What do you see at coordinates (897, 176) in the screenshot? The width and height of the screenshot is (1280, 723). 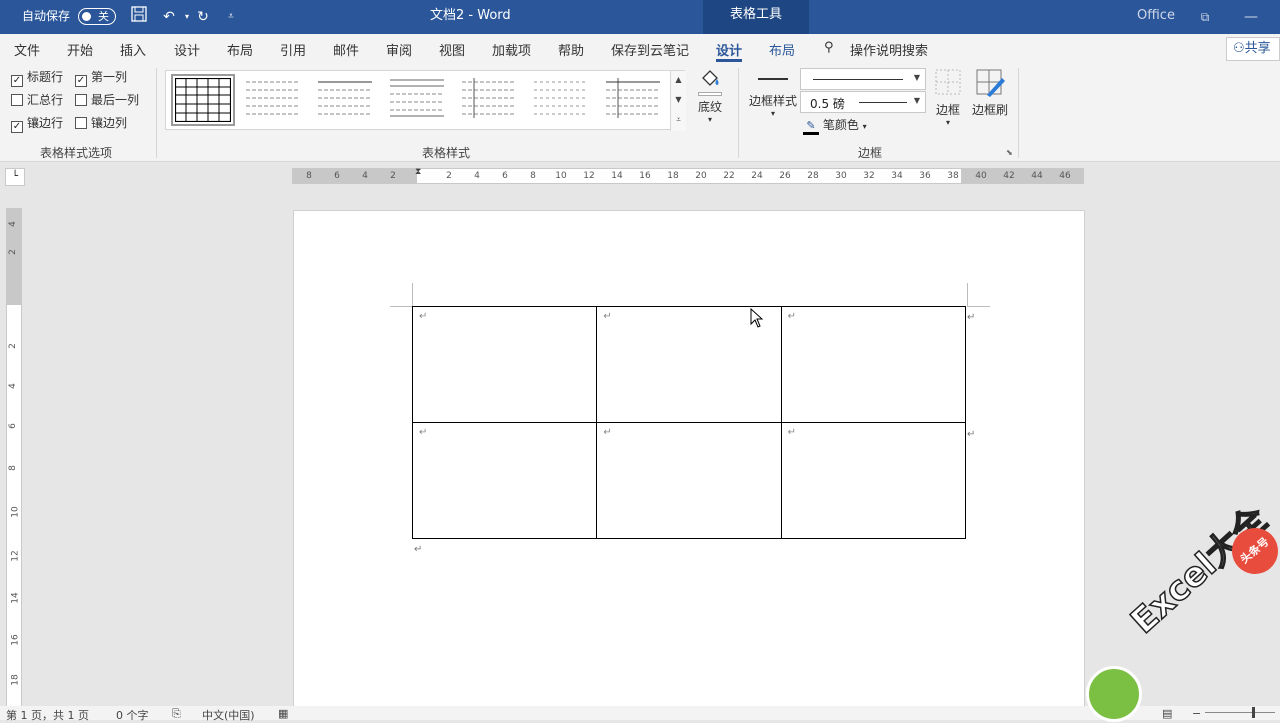 I see `ruler-number: 34` at bounding box center [897, 176].